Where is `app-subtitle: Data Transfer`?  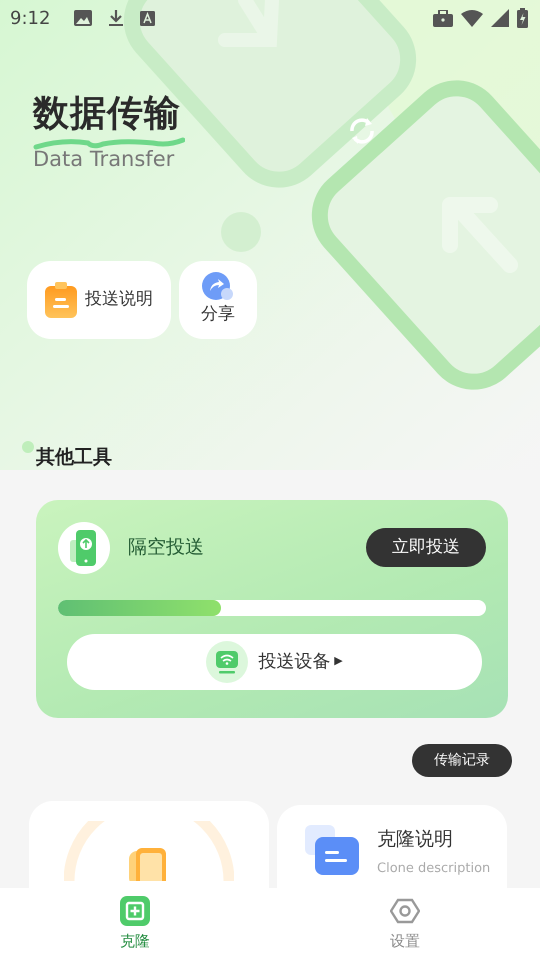 app-subtitle: Data Transfer is located at coordinates (104, 159).